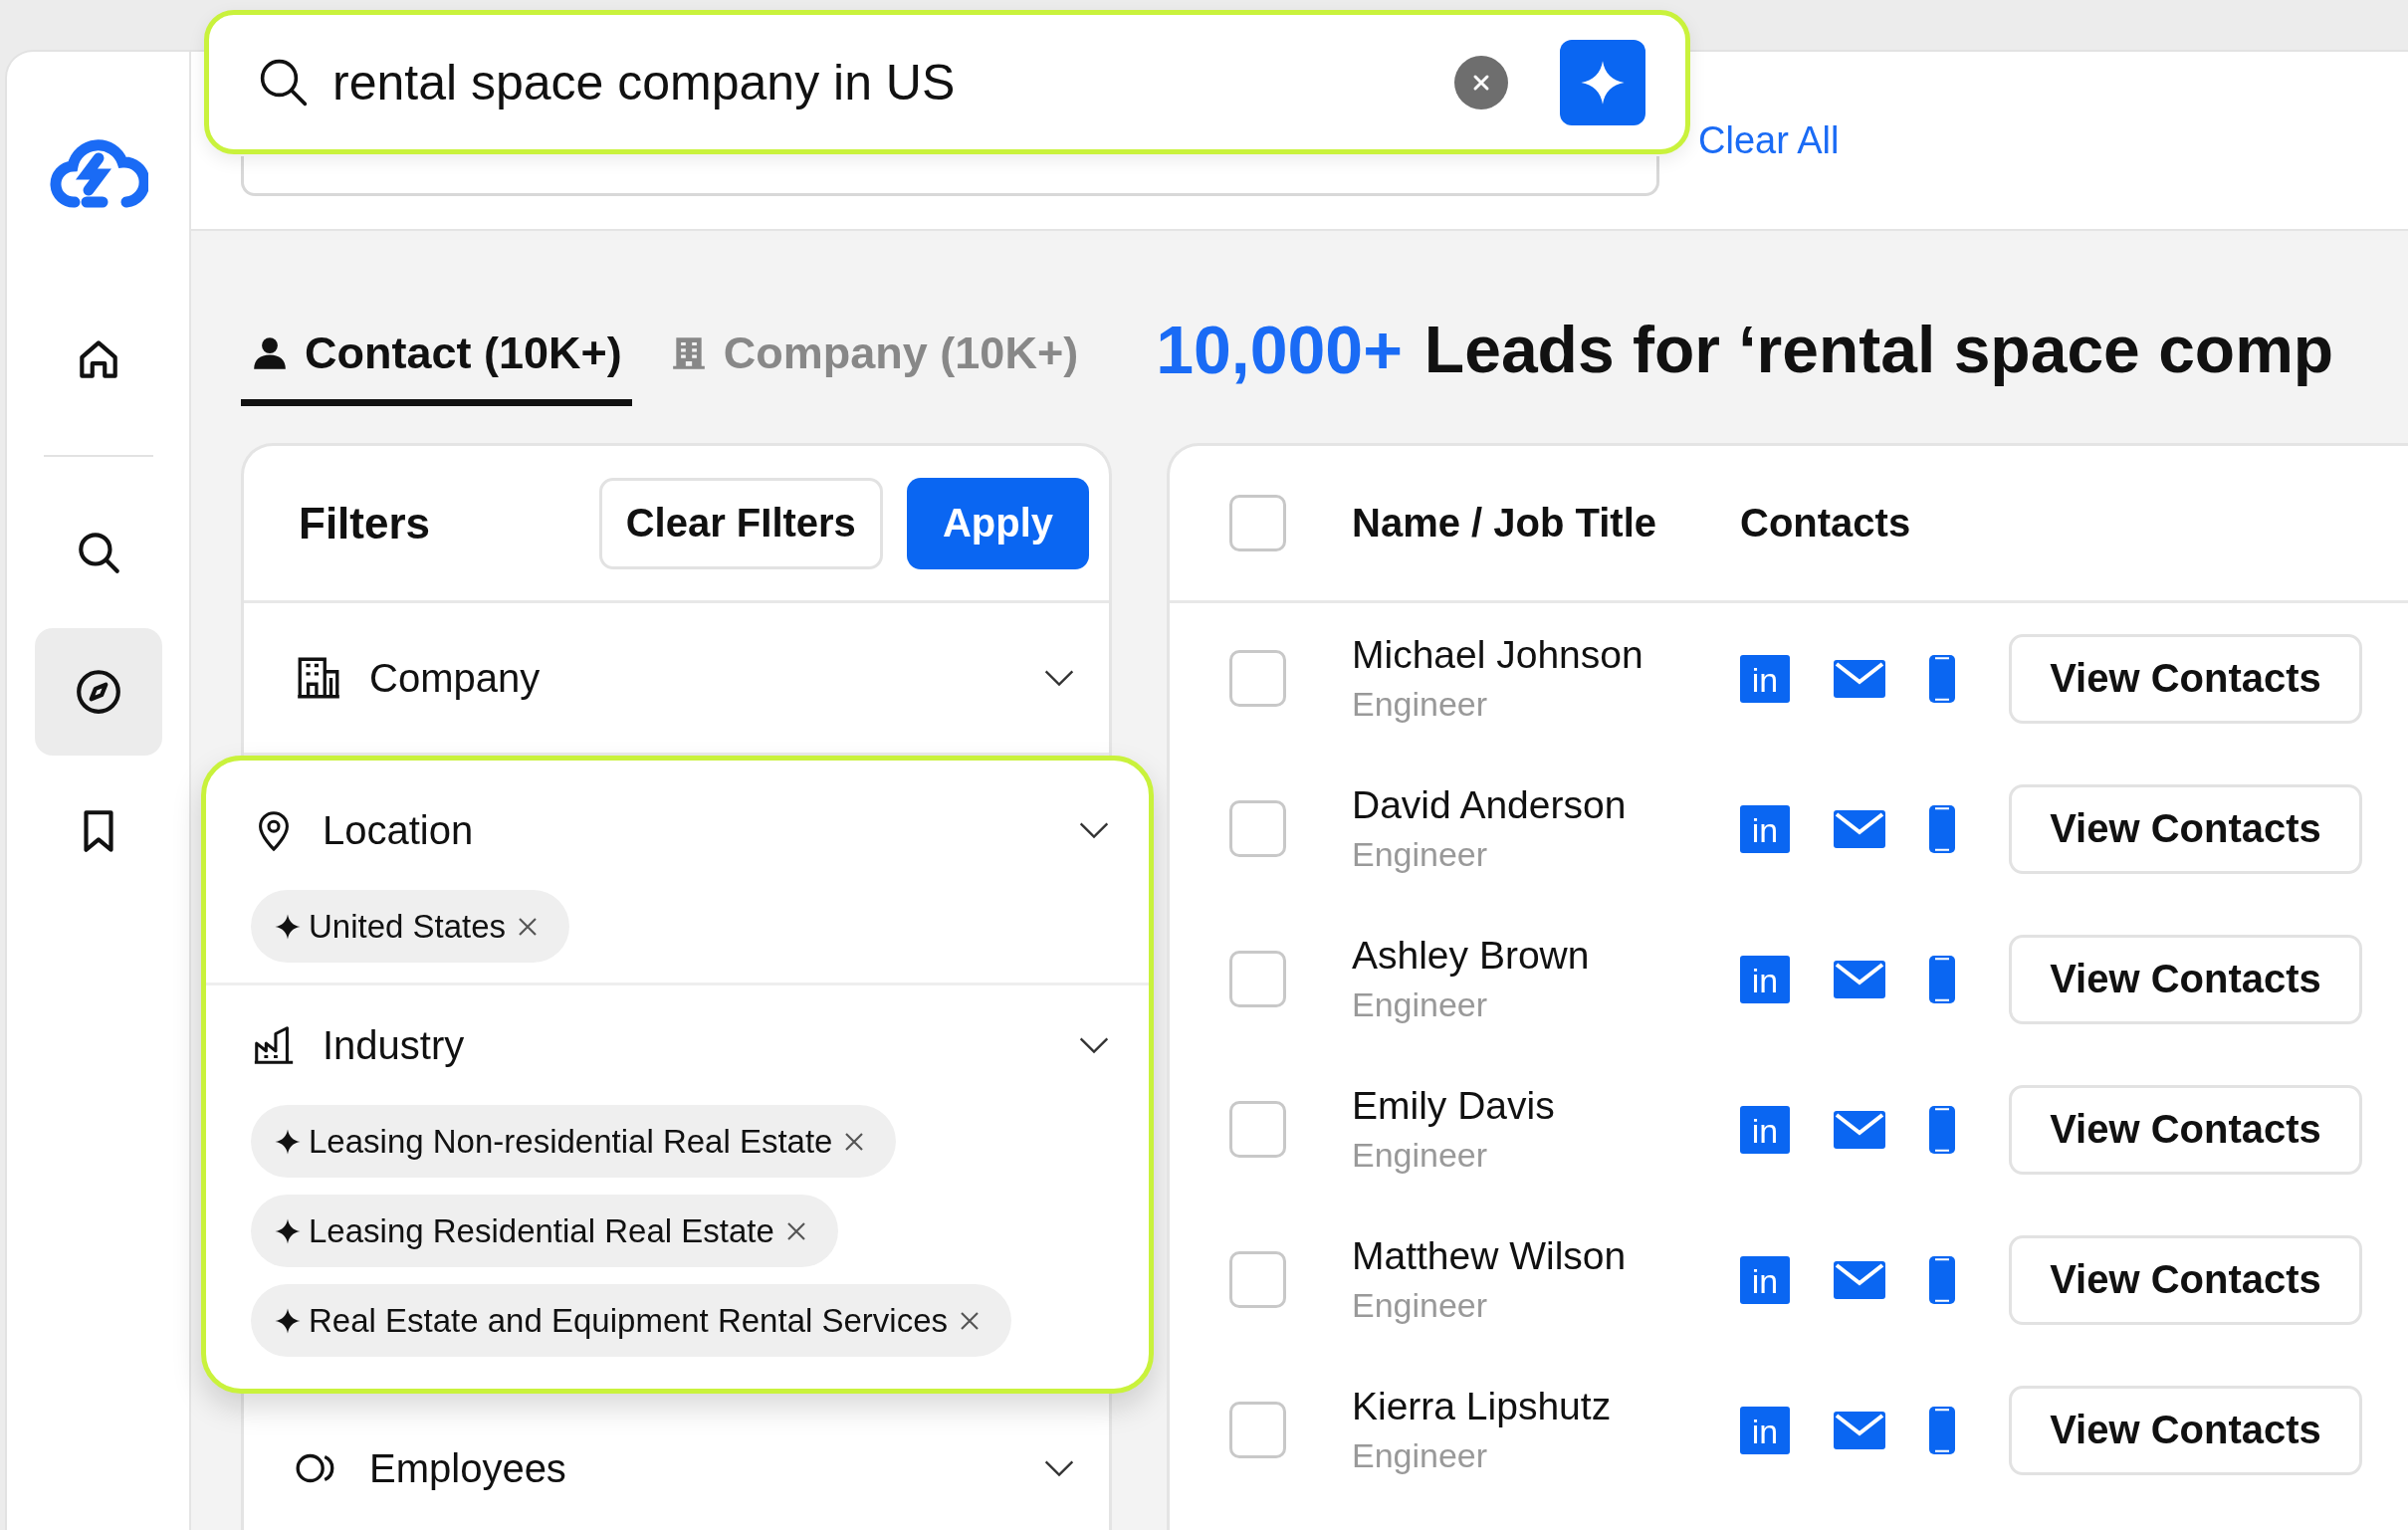 The width and height of the screenshot is (2408, 1530). Describe the element at coordinates (685, 830) in the screenshot. I see `filter-section-title: Location` at that location.